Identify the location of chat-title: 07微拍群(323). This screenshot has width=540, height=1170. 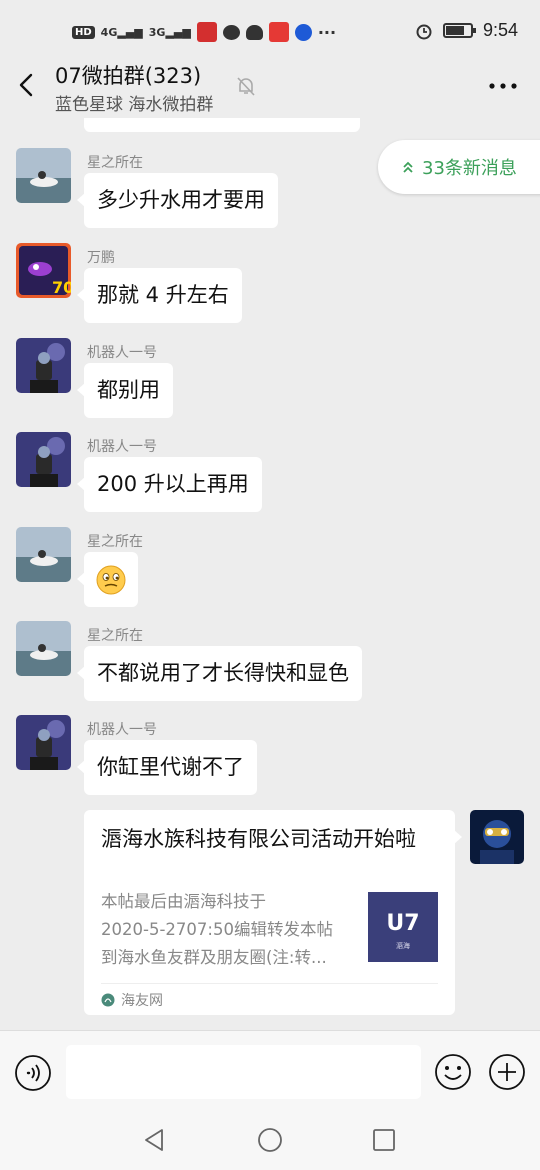
(128, 75).